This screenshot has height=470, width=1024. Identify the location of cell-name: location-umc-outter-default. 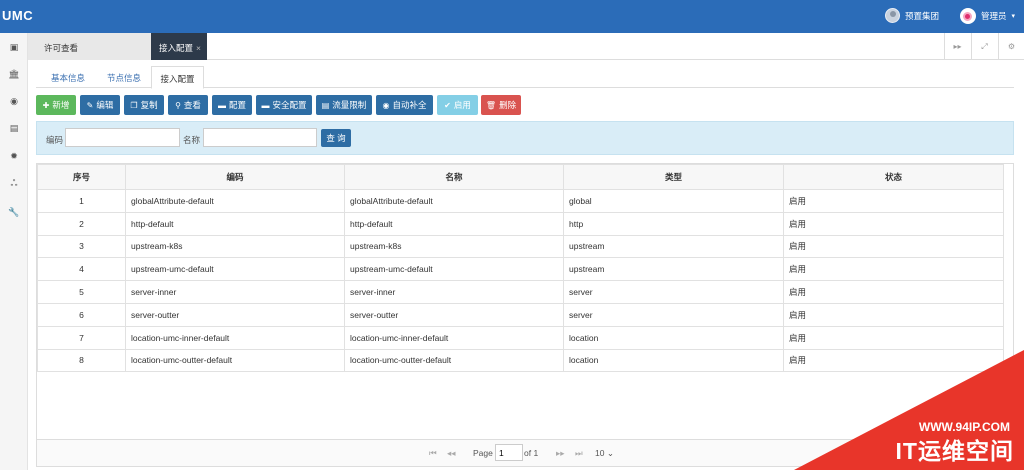
(454, 360).